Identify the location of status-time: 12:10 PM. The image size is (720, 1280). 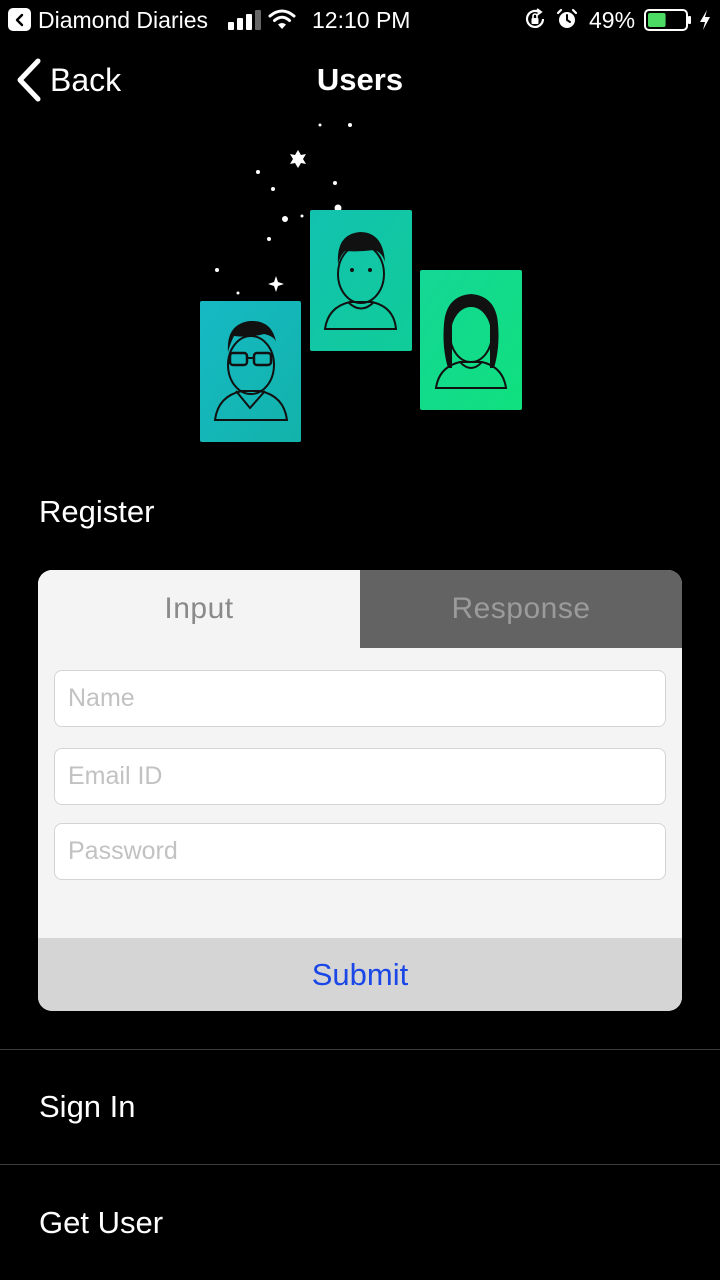
(361, 20).